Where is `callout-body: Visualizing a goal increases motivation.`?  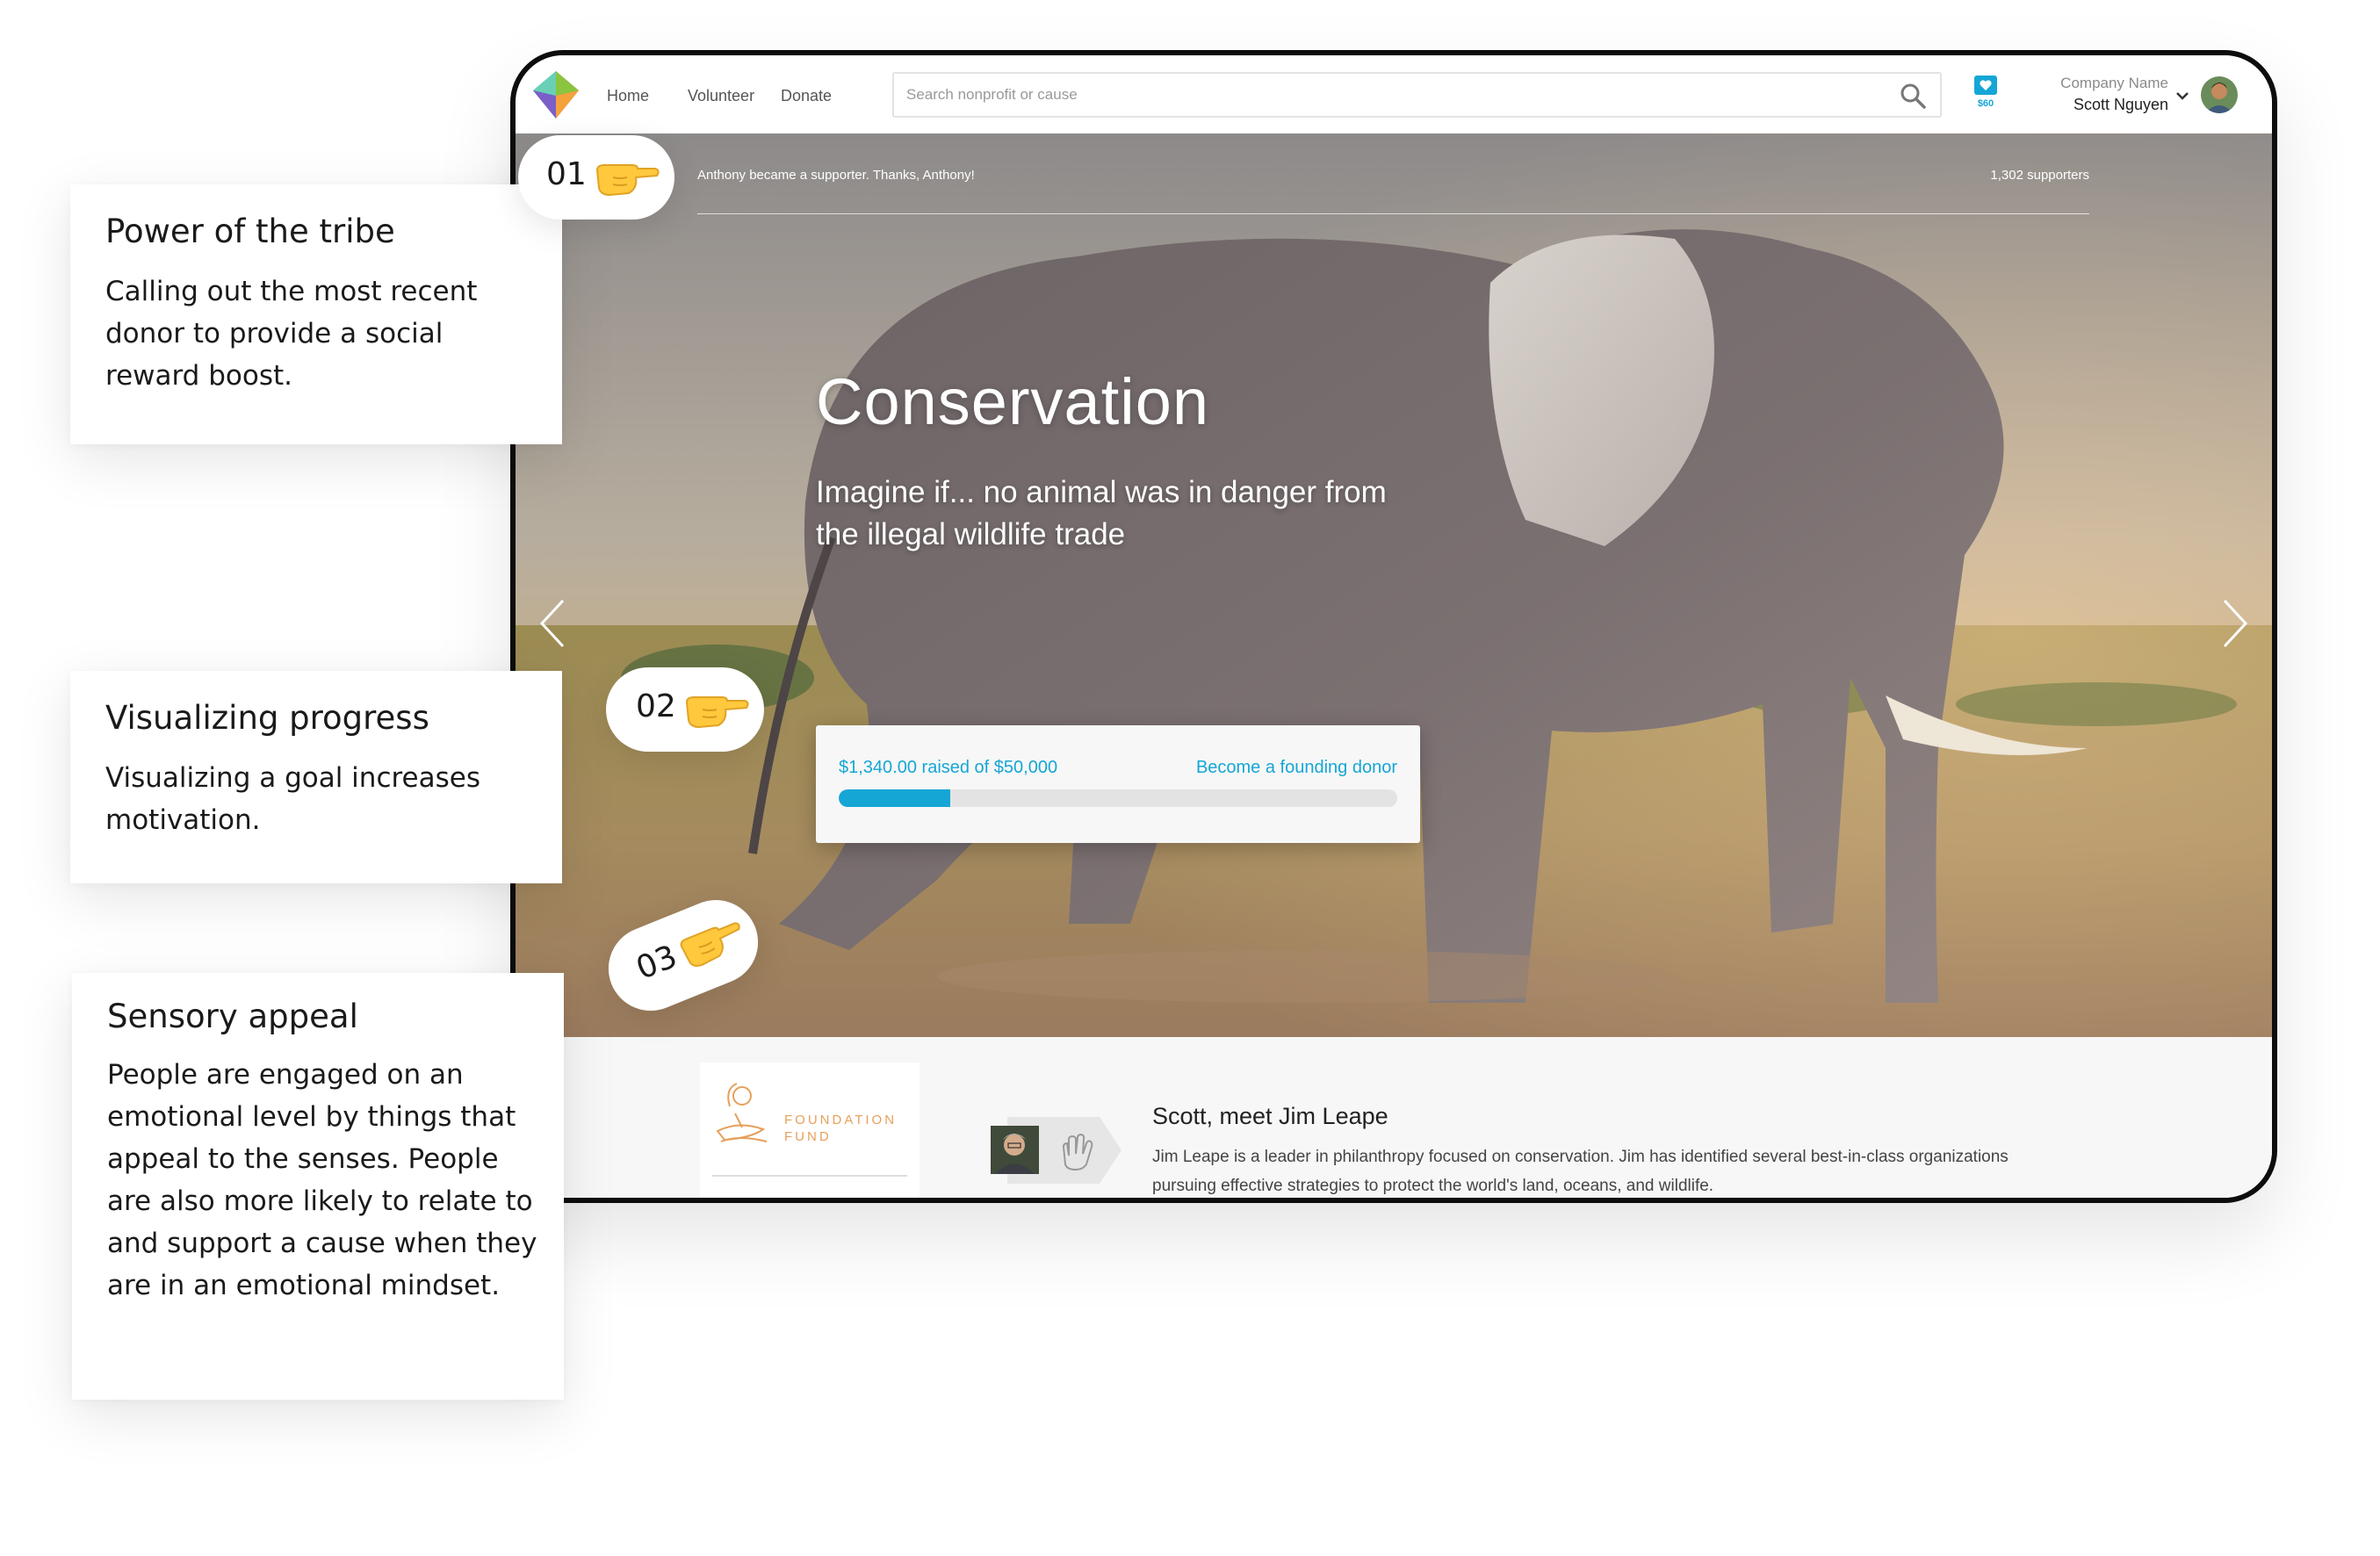 callout-body: Visualizing a goal increases motivation. is located at coordinates (292, 799).